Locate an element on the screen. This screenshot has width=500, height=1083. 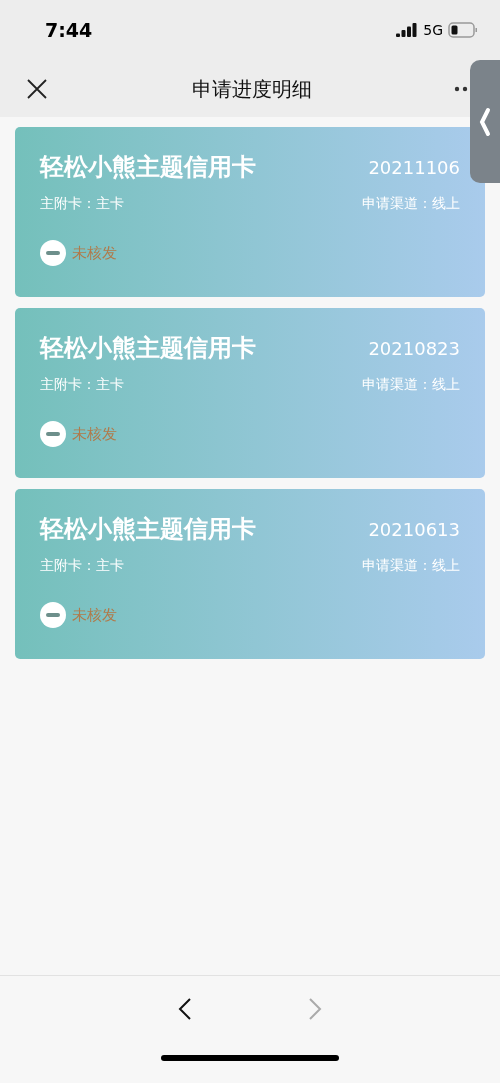
application-card: 轻松小熊主题信用卡 20210823 主附卡：主卡 申请渠道：线上 未核发 is located at coordinates (250, 393).